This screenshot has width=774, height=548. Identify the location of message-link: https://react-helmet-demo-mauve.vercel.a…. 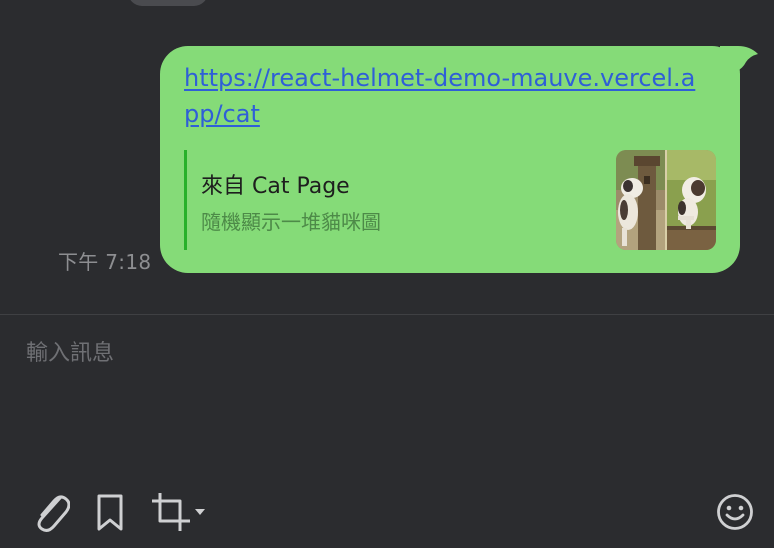
(444, 96).